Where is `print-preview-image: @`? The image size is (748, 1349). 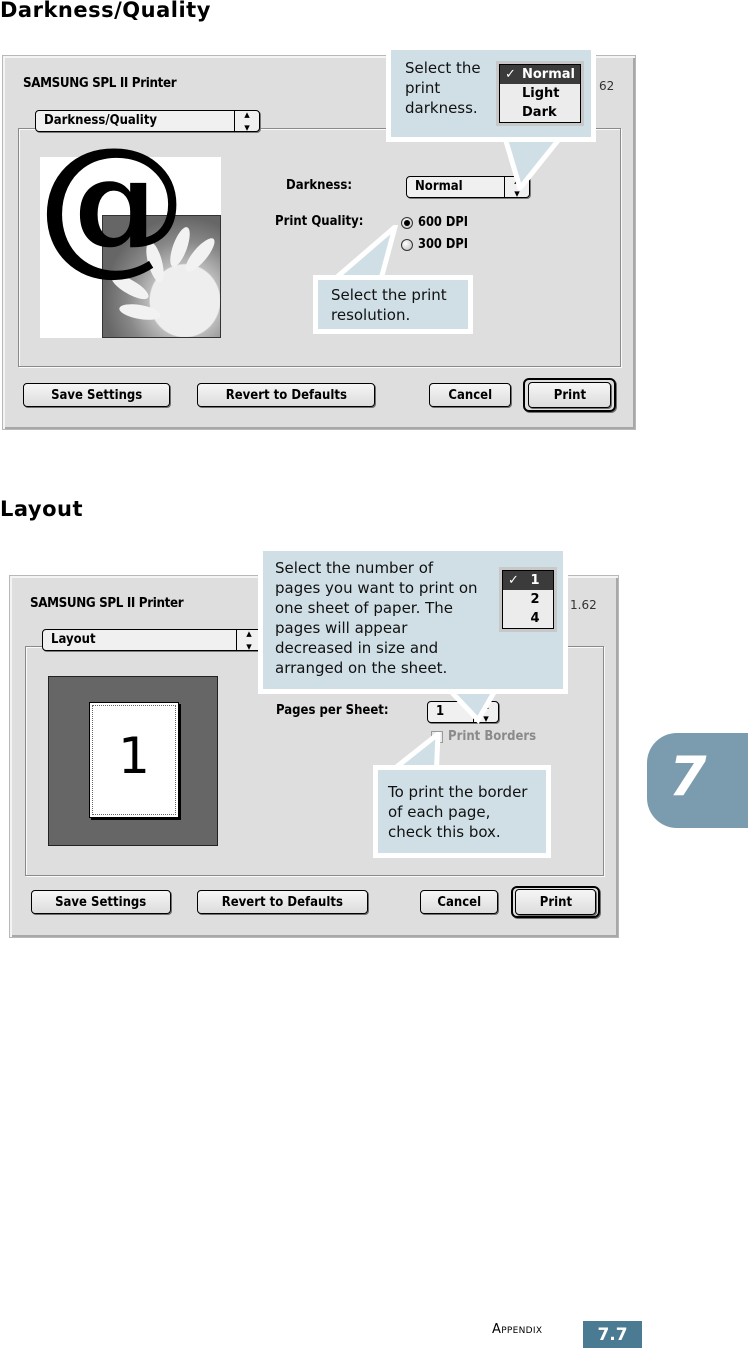
print-preview-image: @ is located at coordinates (129, 232).